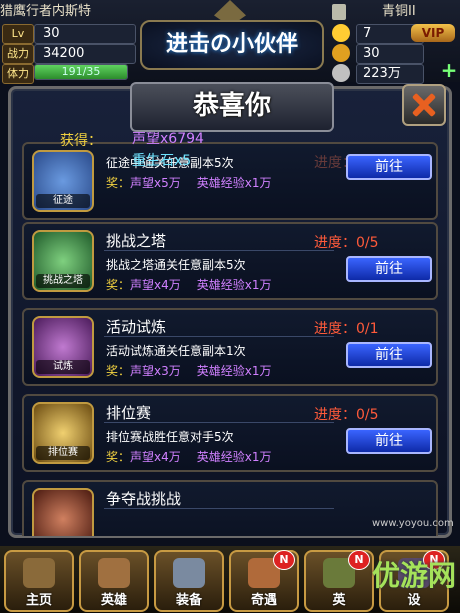 The height and width of the screenshot is (613, 460). What do you see at coordinates (39, 573) in the screenshot?
I see `castle-icon` at bounding box center [39, 573].